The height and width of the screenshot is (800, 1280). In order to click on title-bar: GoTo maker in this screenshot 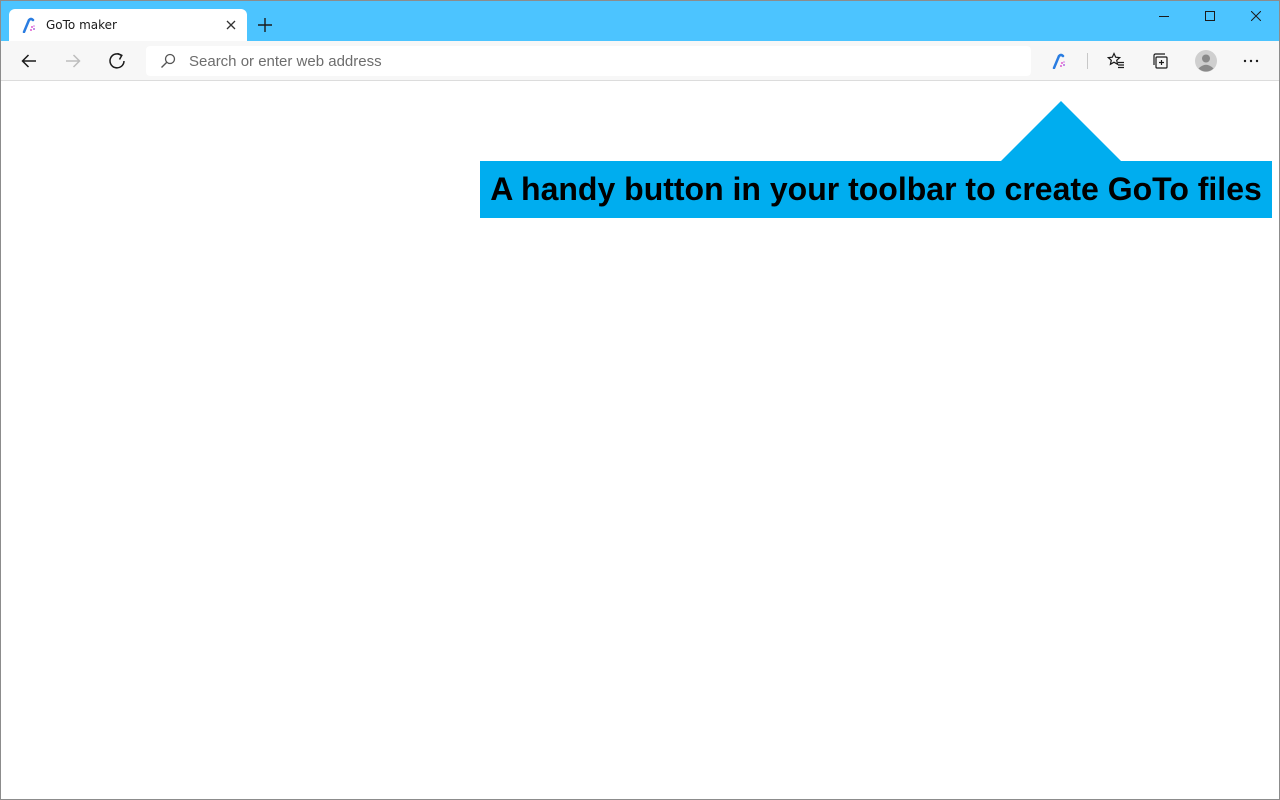, I will do `click(640, 21)`.